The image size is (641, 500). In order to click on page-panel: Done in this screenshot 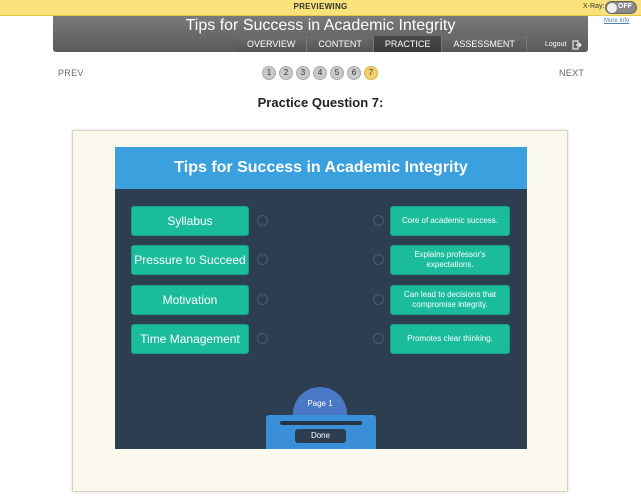, I will do `click(321, 432)`.